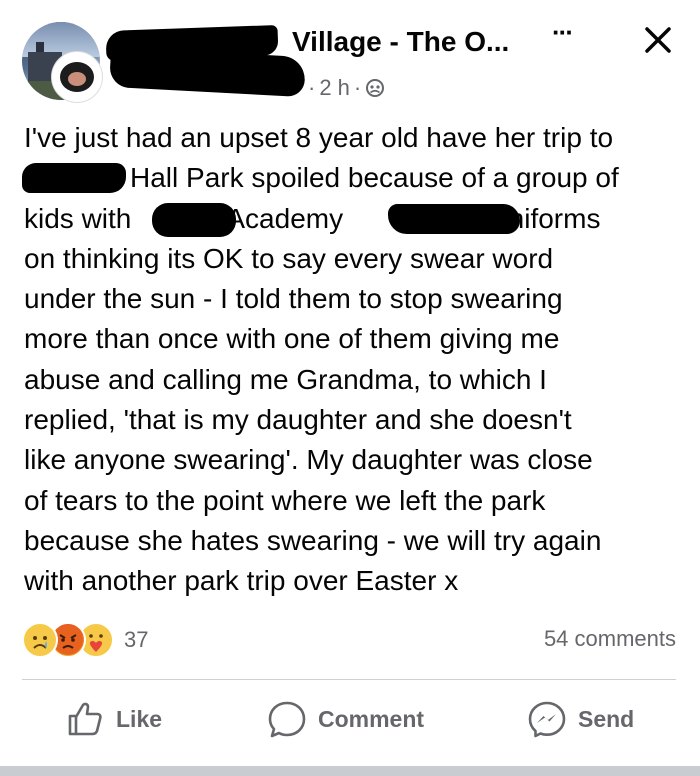  Describe the element at coordinates (610, 639) in the screenshot. I see `comments-count-link: 54 comments` at that location.